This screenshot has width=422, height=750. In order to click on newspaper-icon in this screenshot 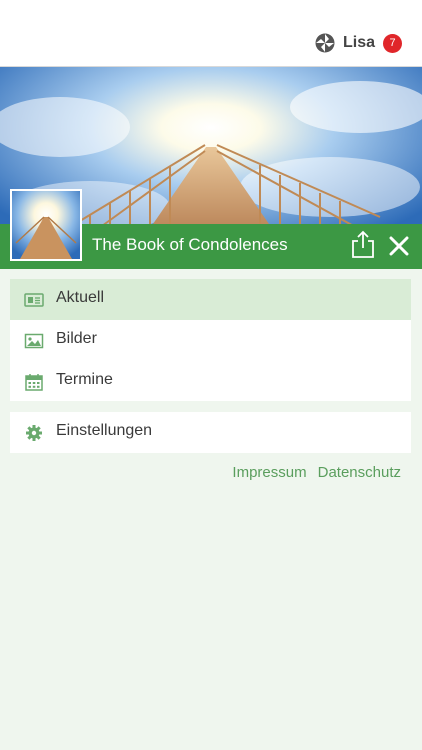, I will do `click(34, 300)`.